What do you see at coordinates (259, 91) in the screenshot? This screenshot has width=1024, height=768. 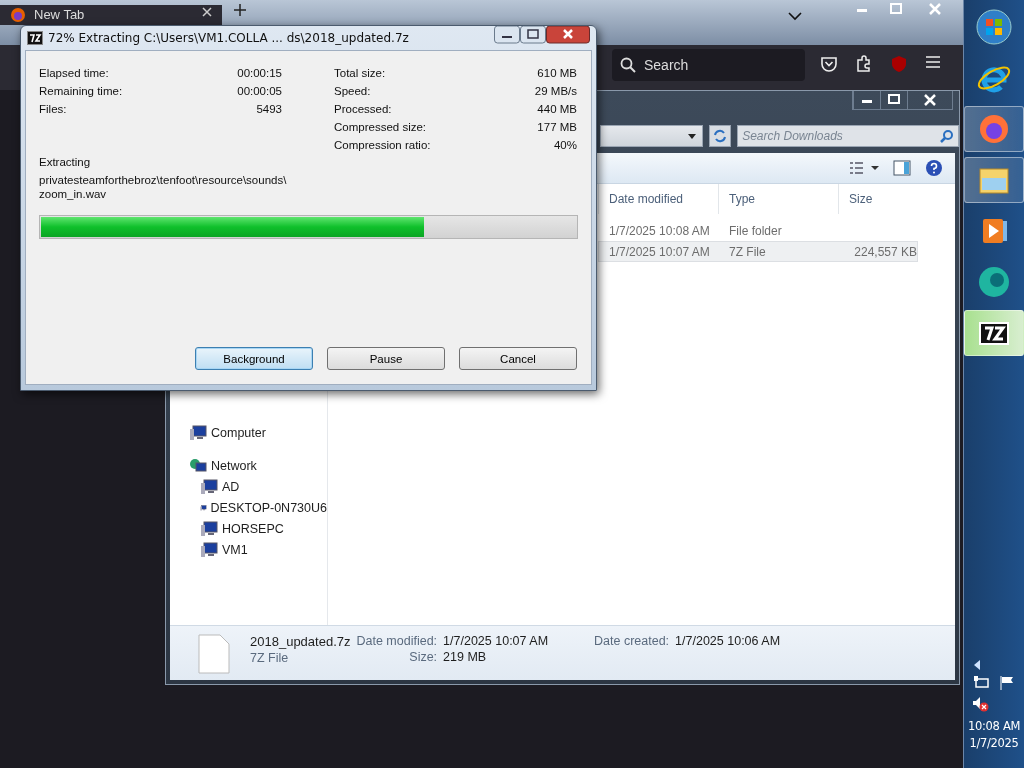 I see `stat-value: 00:00:05` at bounding box center [259, 91].